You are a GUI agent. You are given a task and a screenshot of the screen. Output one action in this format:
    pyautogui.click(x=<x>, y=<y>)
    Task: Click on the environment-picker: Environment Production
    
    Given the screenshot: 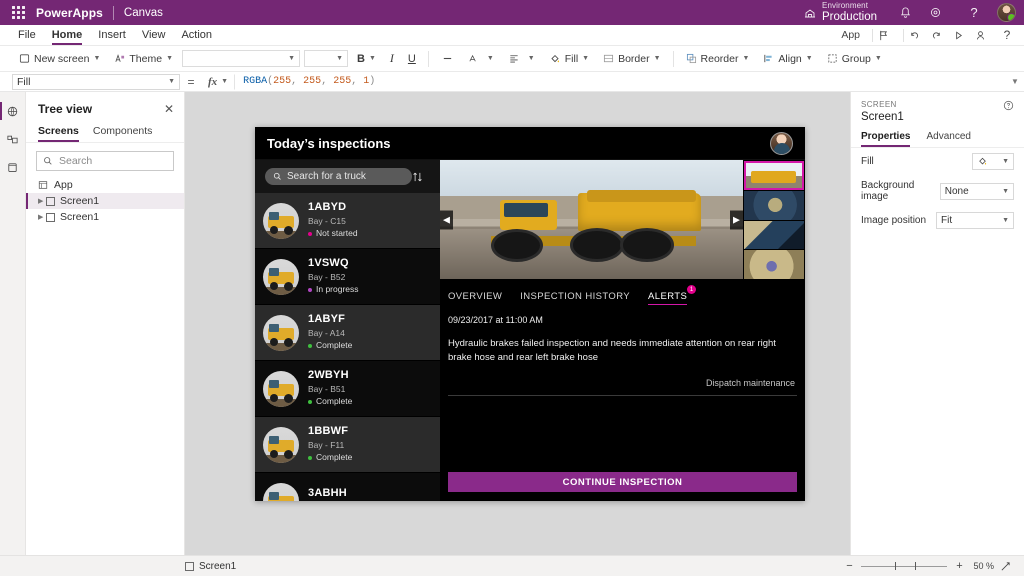 What is the action you would take?
    pyautogui.click(x=840, y=12)
    